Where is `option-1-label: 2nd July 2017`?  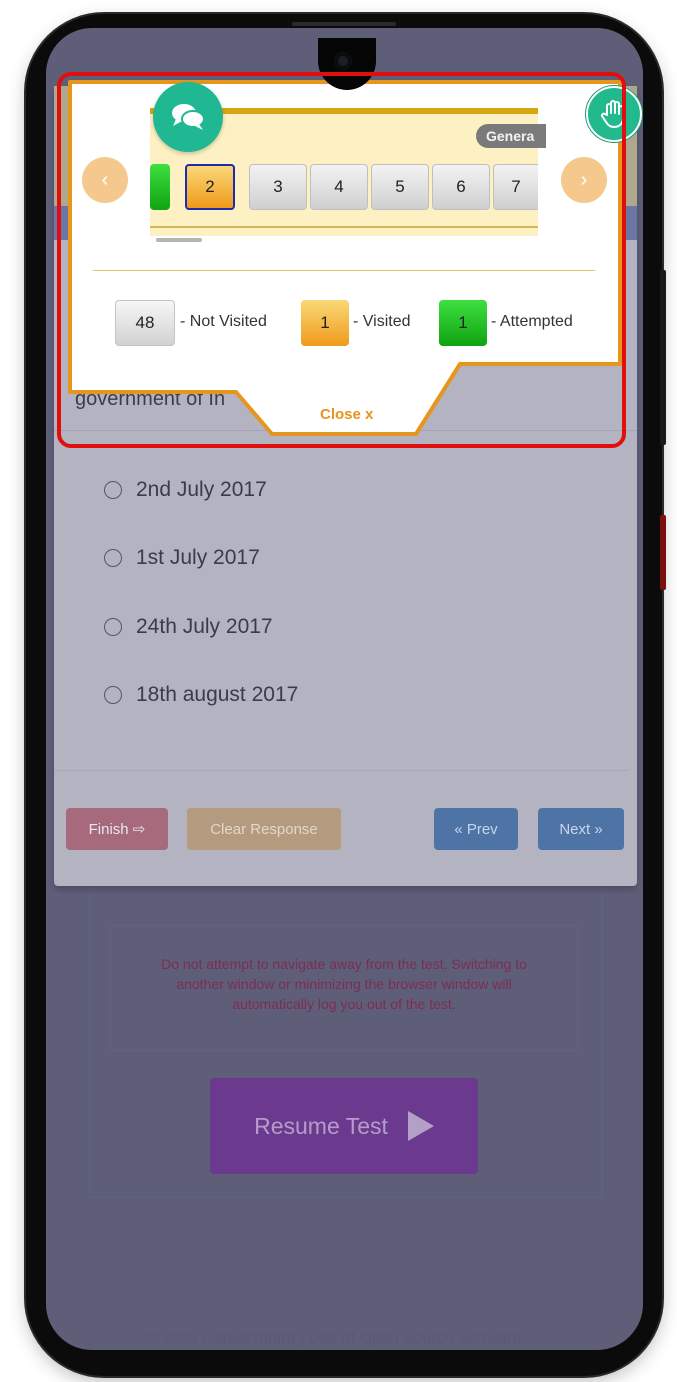
option-1-label: 2nd July 2017 is located at coordinates (201, 489).